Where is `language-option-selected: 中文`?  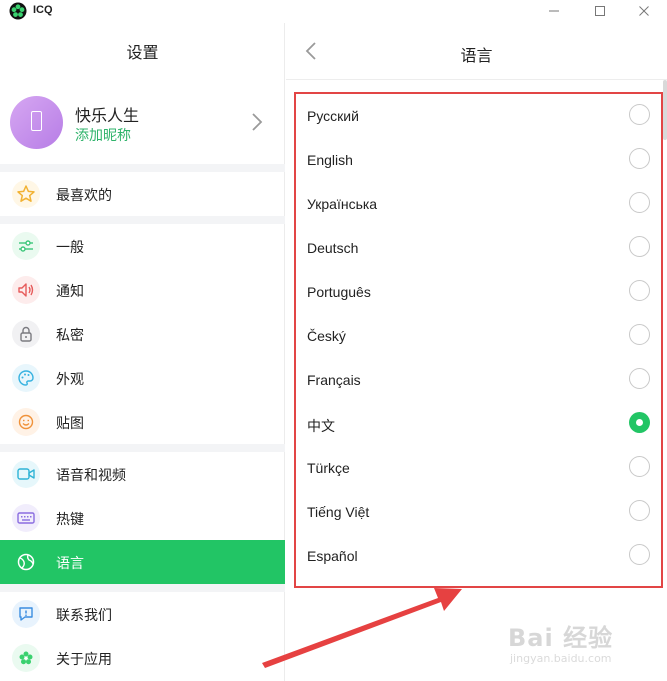
language-option-selected: 中文 is located at coordinates (478, 424).